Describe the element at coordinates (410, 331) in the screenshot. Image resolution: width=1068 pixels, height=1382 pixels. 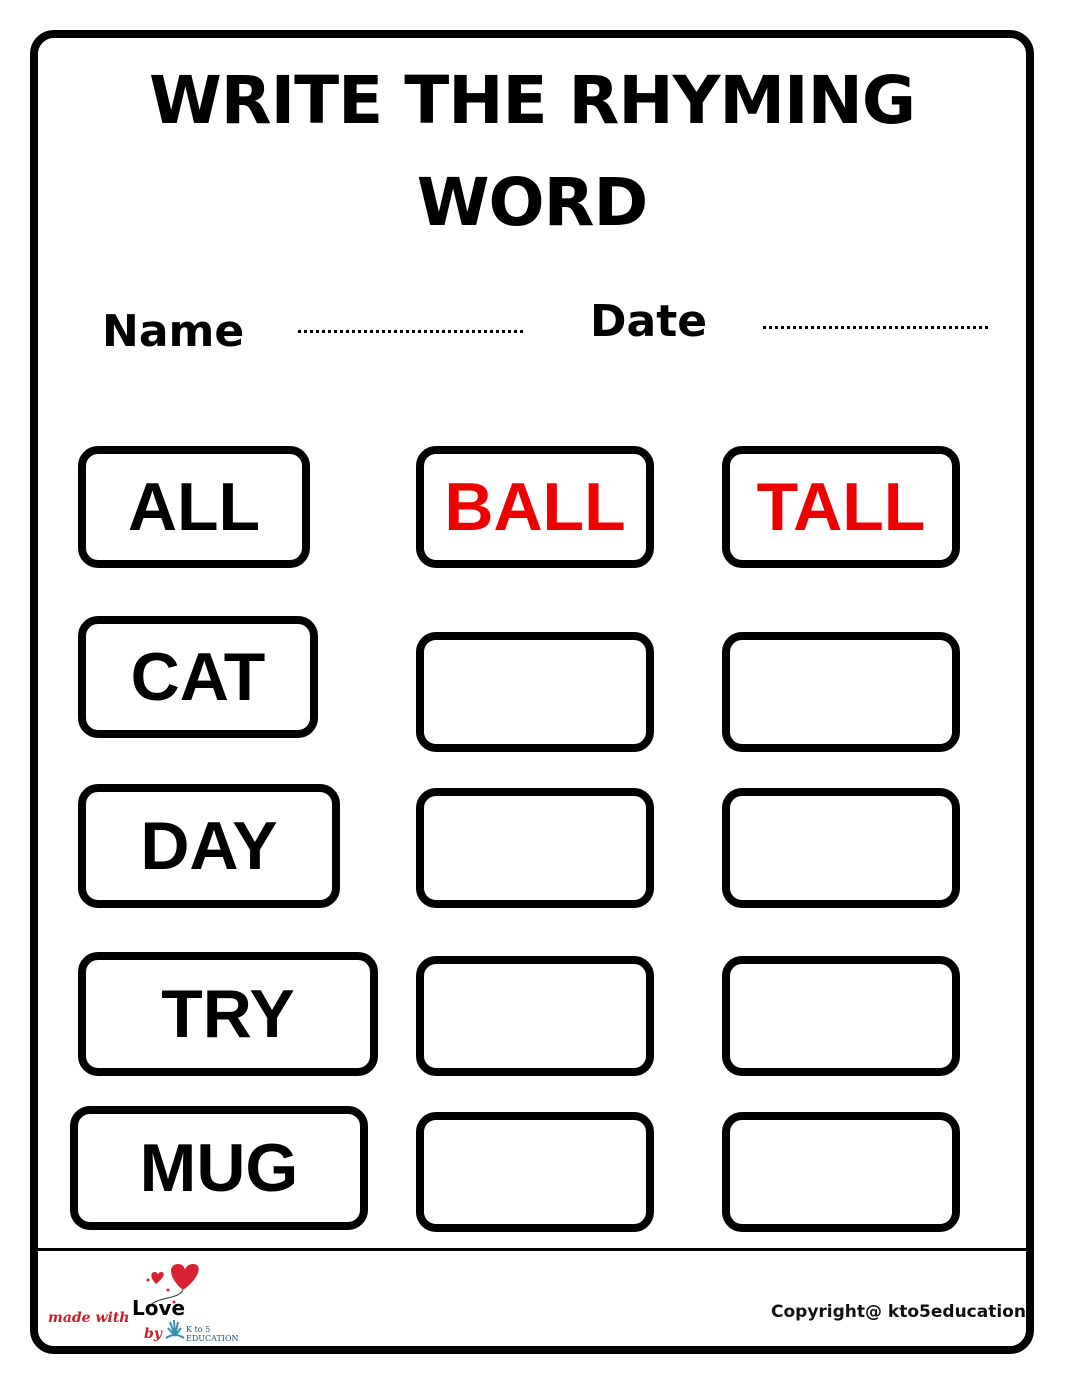
I see `name-field` at that location.